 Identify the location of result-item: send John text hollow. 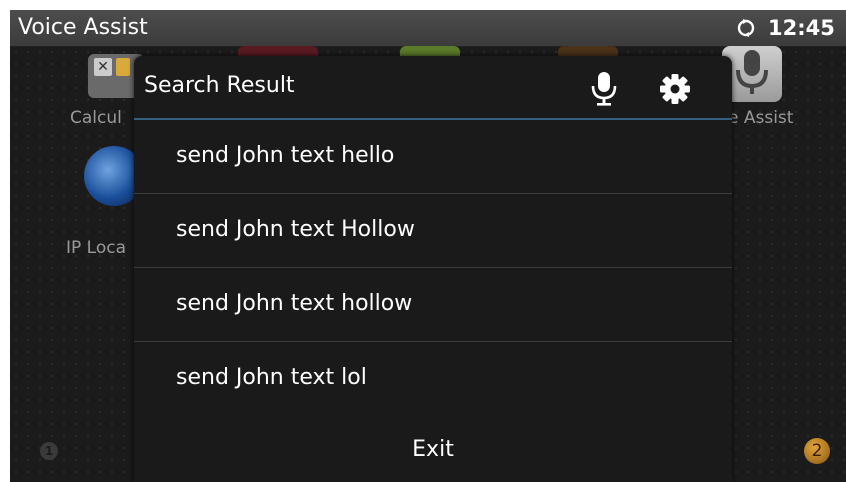
(433, 305).